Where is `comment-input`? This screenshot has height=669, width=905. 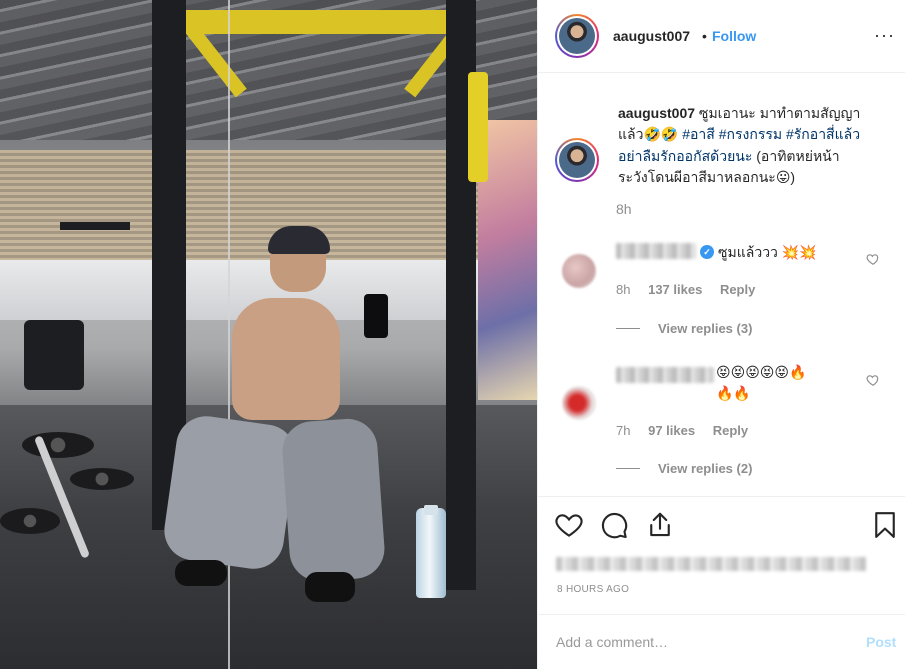
comment-input is located at coordinates (701, 642).